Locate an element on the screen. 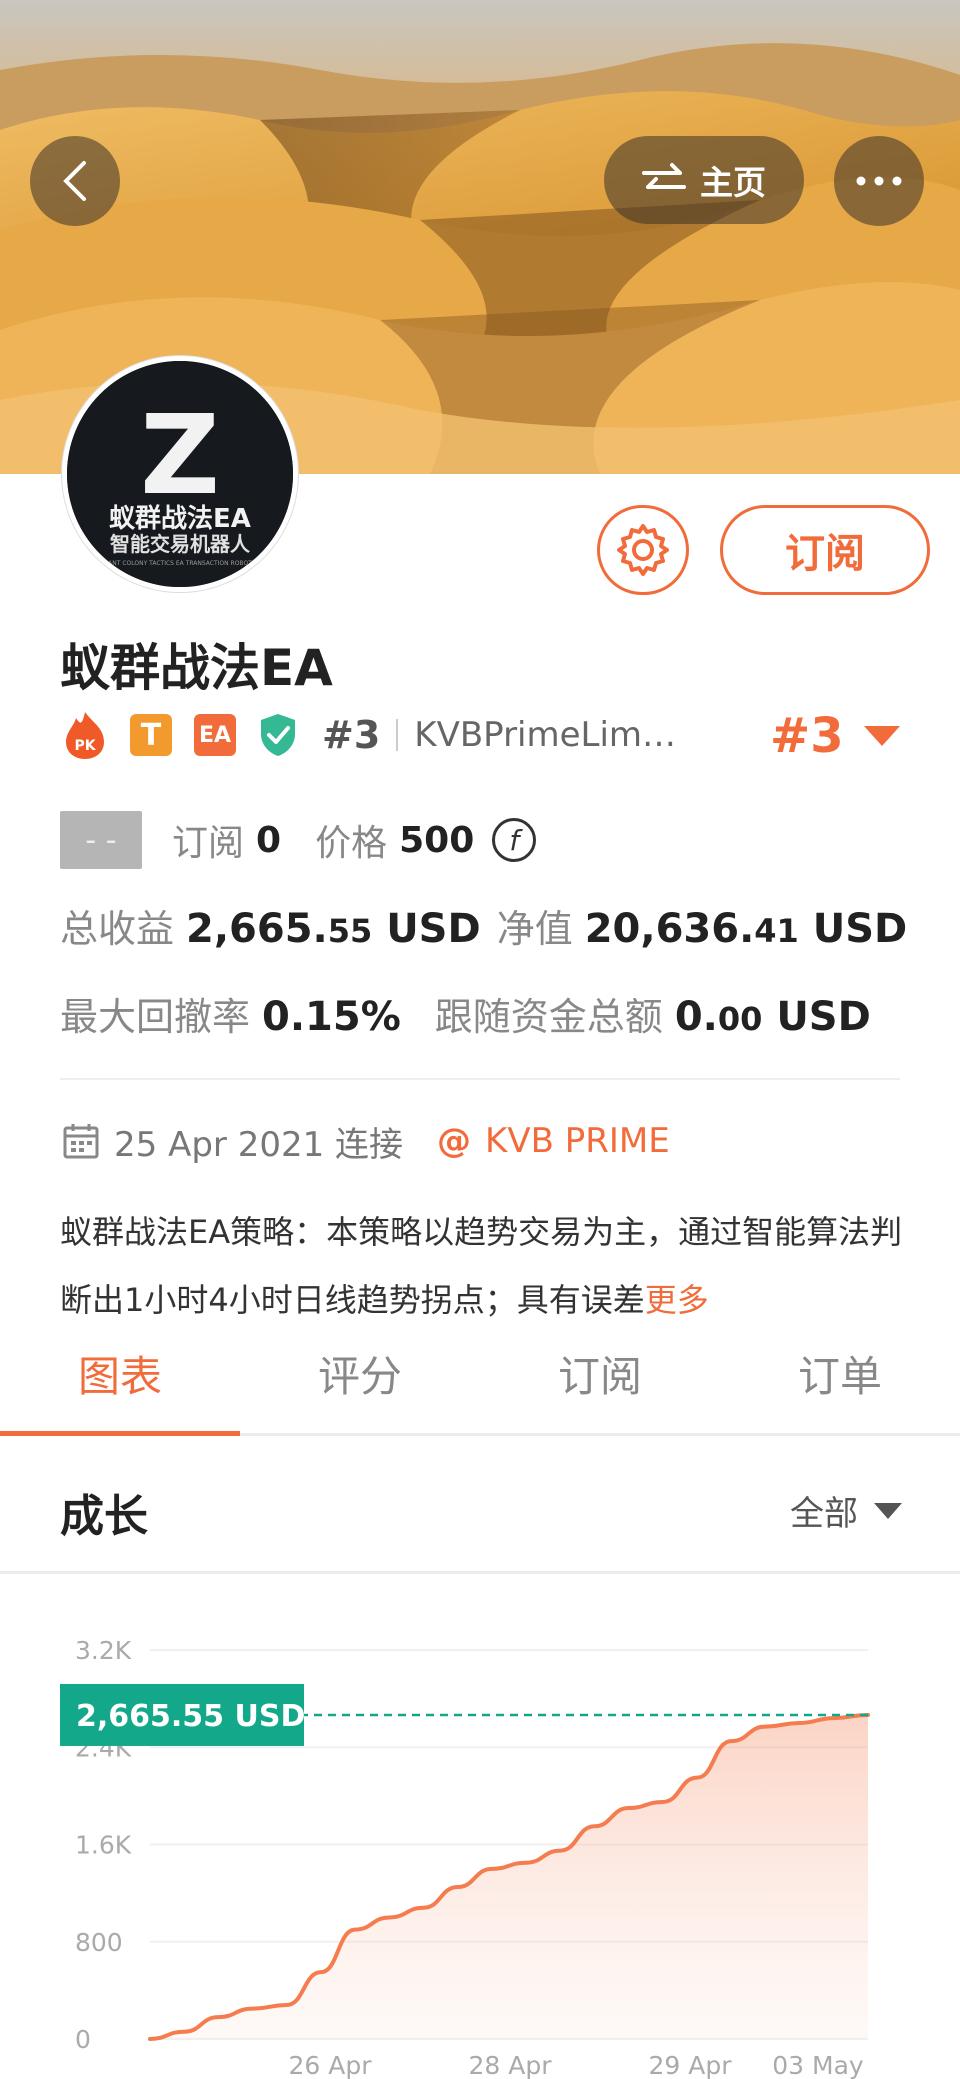 Image resolution: width=960 pixels, height=2079 pixels. logo-tagline: ANT COLONY TACTICS EA TRANSACTION ROBOT is located at coordinates (180, 563).